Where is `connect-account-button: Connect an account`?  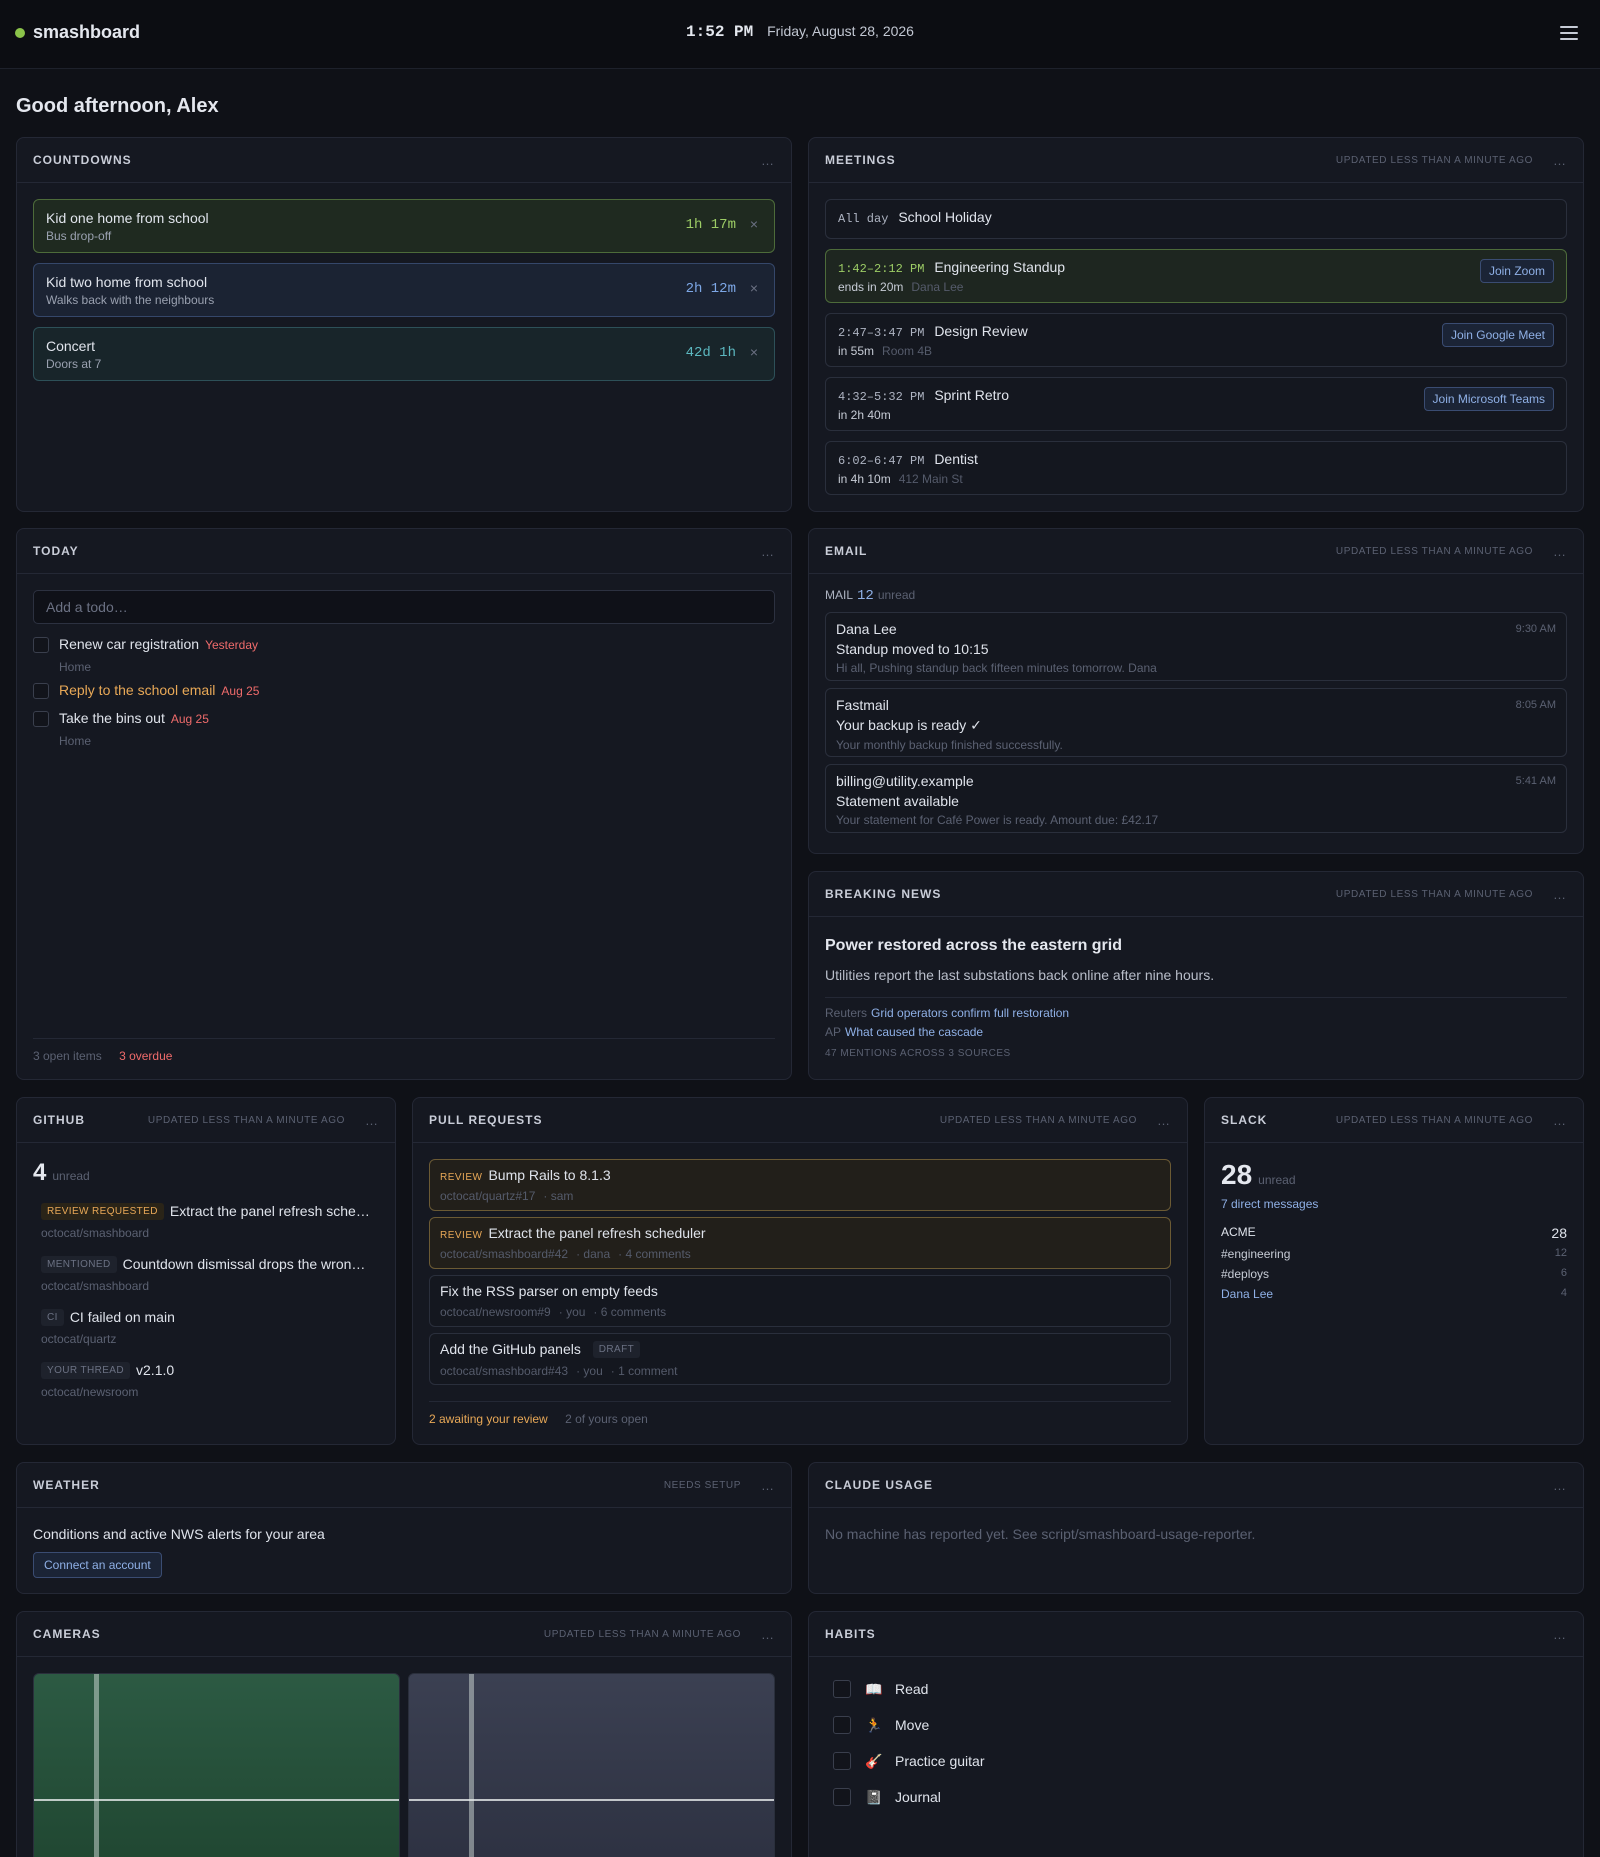
connect-account-button: Connect an account is located at coordinates (97, 1565).